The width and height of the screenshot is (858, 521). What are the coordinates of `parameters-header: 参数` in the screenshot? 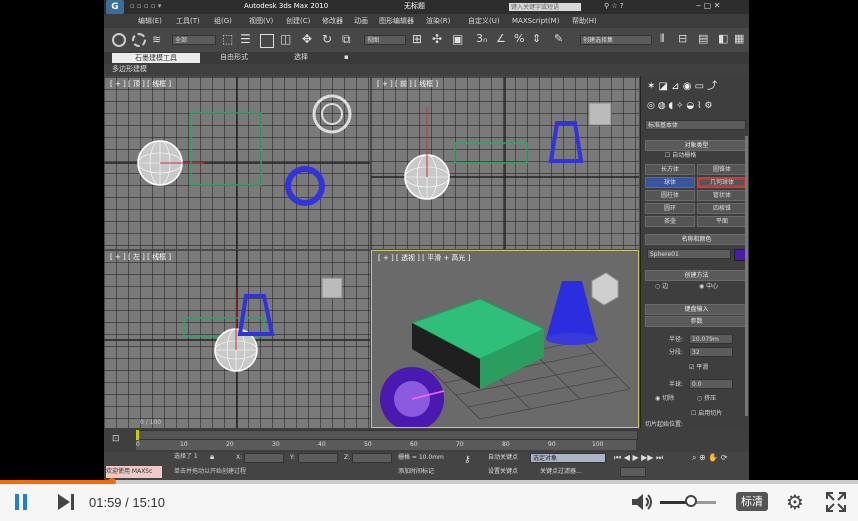 It's located at (696, 321).